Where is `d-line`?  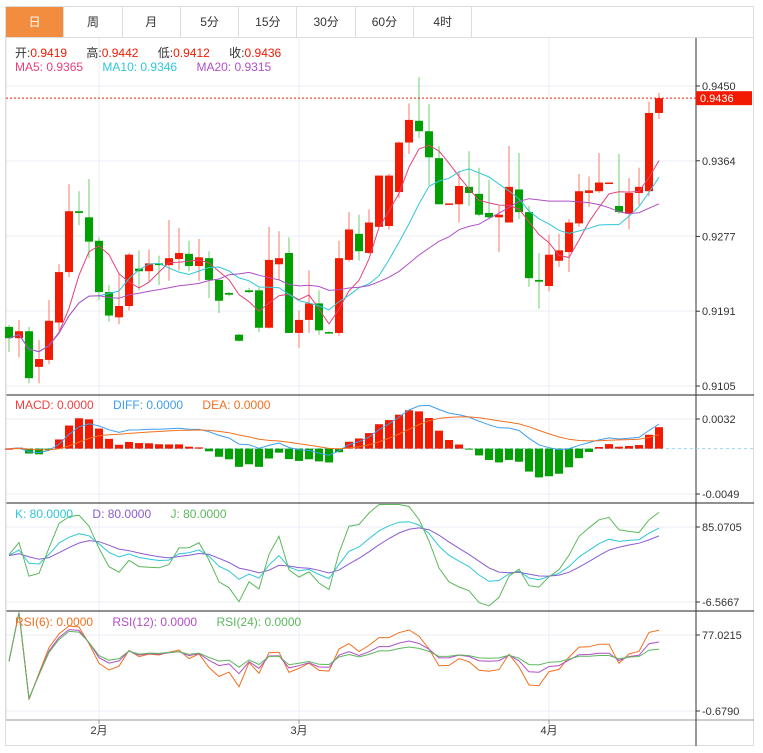
d-line is located at coordinates (334, 552).